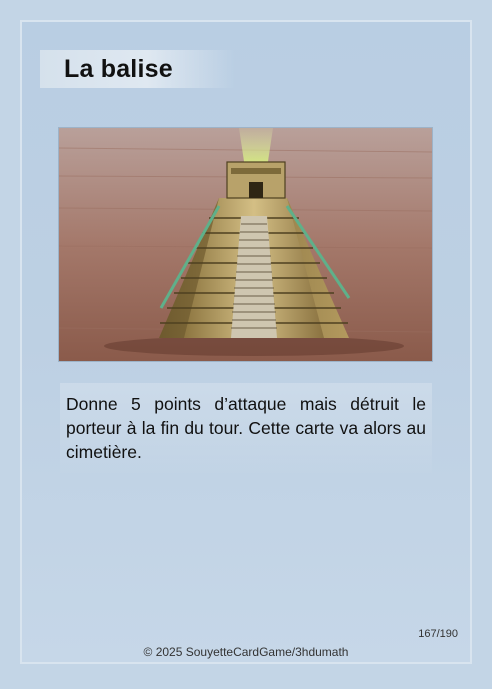 The height and width of the screenshot is (689, 492). I want to click on copyright-notice: © 2025 SouyetteCardGame/3hdumath, so click(246, 652).